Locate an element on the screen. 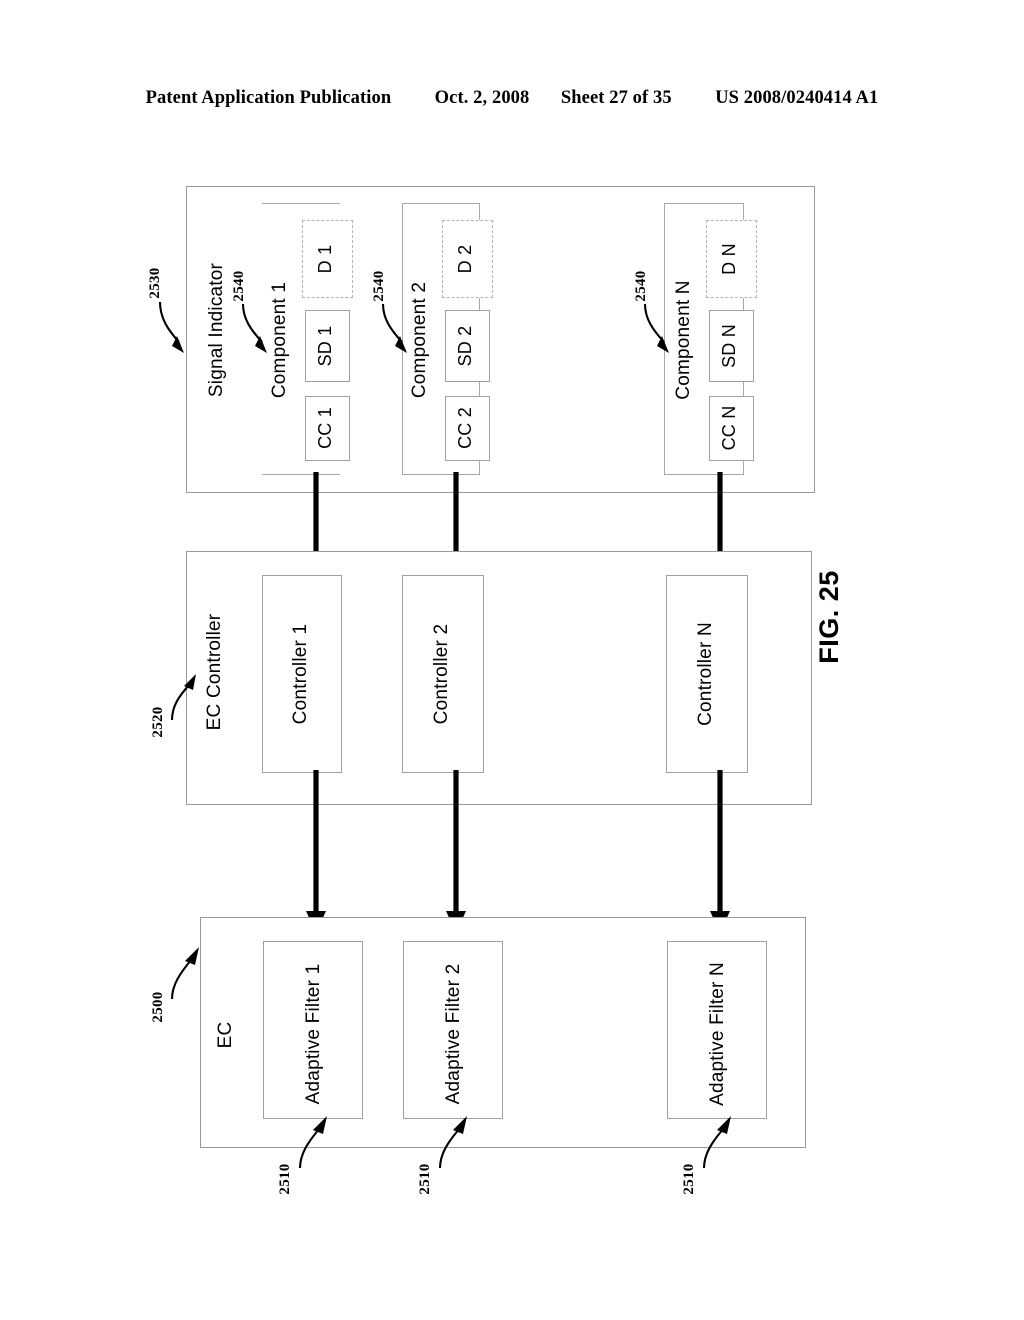  controller-2-block is located at coordinates (443, 674).